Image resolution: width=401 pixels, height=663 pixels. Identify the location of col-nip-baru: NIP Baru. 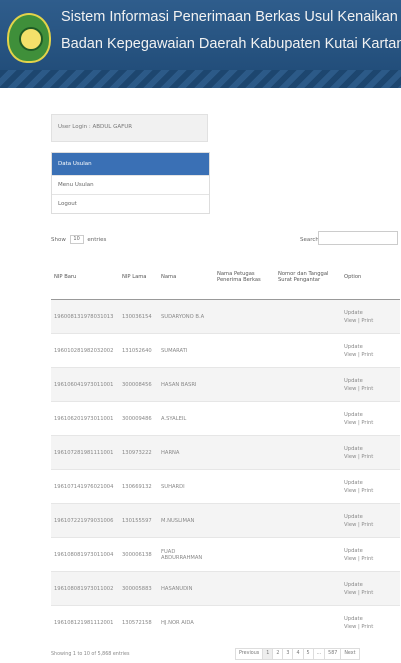
(85, 277).